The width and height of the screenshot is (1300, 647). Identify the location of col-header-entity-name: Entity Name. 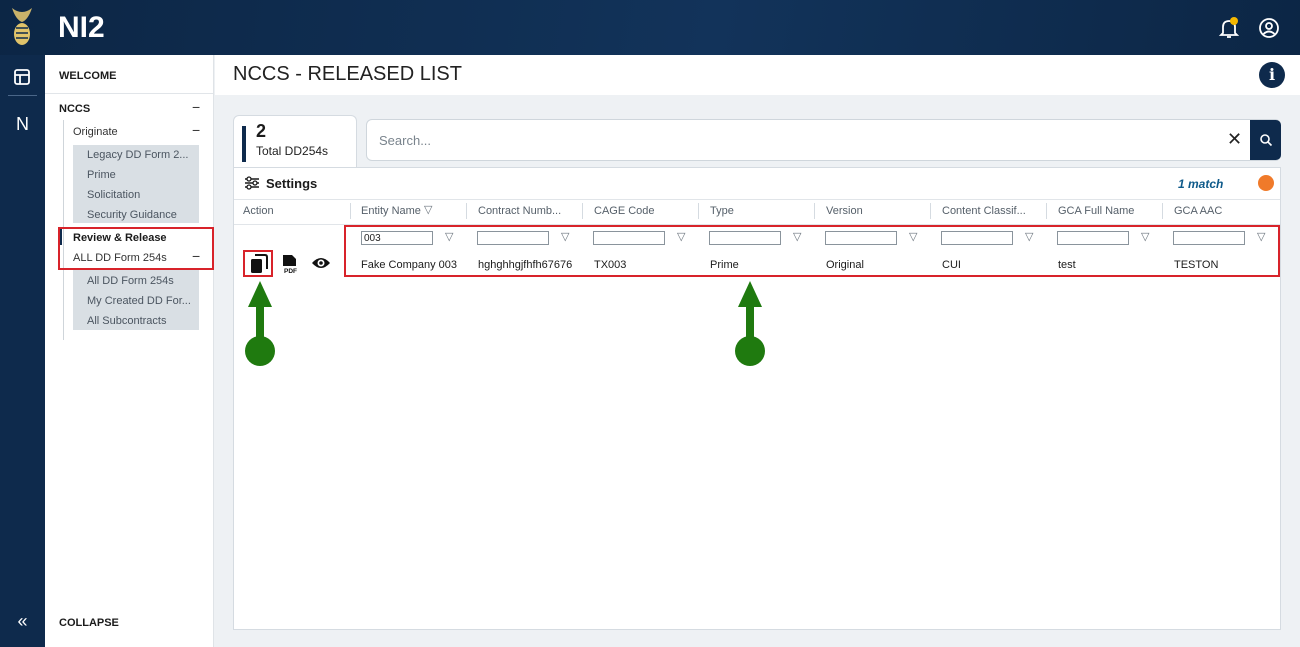
(391, 211).